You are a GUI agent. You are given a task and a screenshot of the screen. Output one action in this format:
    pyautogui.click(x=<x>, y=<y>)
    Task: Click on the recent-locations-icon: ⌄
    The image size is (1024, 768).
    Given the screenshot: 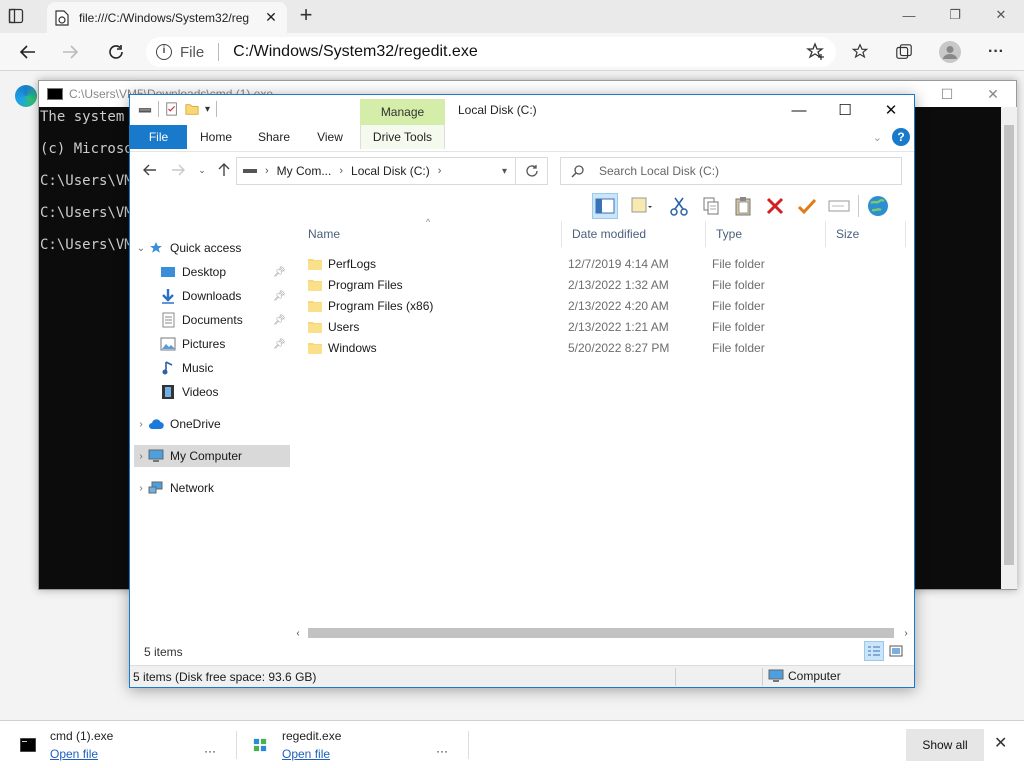 What is the action you would take?
    pyautogui.click(x=202, y=170)
    